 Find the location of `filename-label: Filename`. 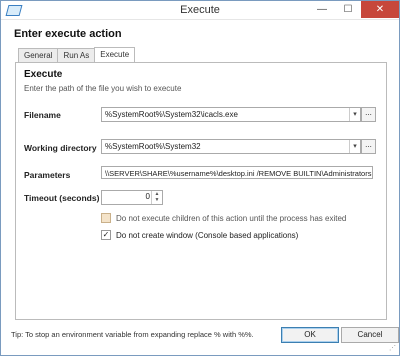

filename-label: Filename is located at coordinates (42, 115).